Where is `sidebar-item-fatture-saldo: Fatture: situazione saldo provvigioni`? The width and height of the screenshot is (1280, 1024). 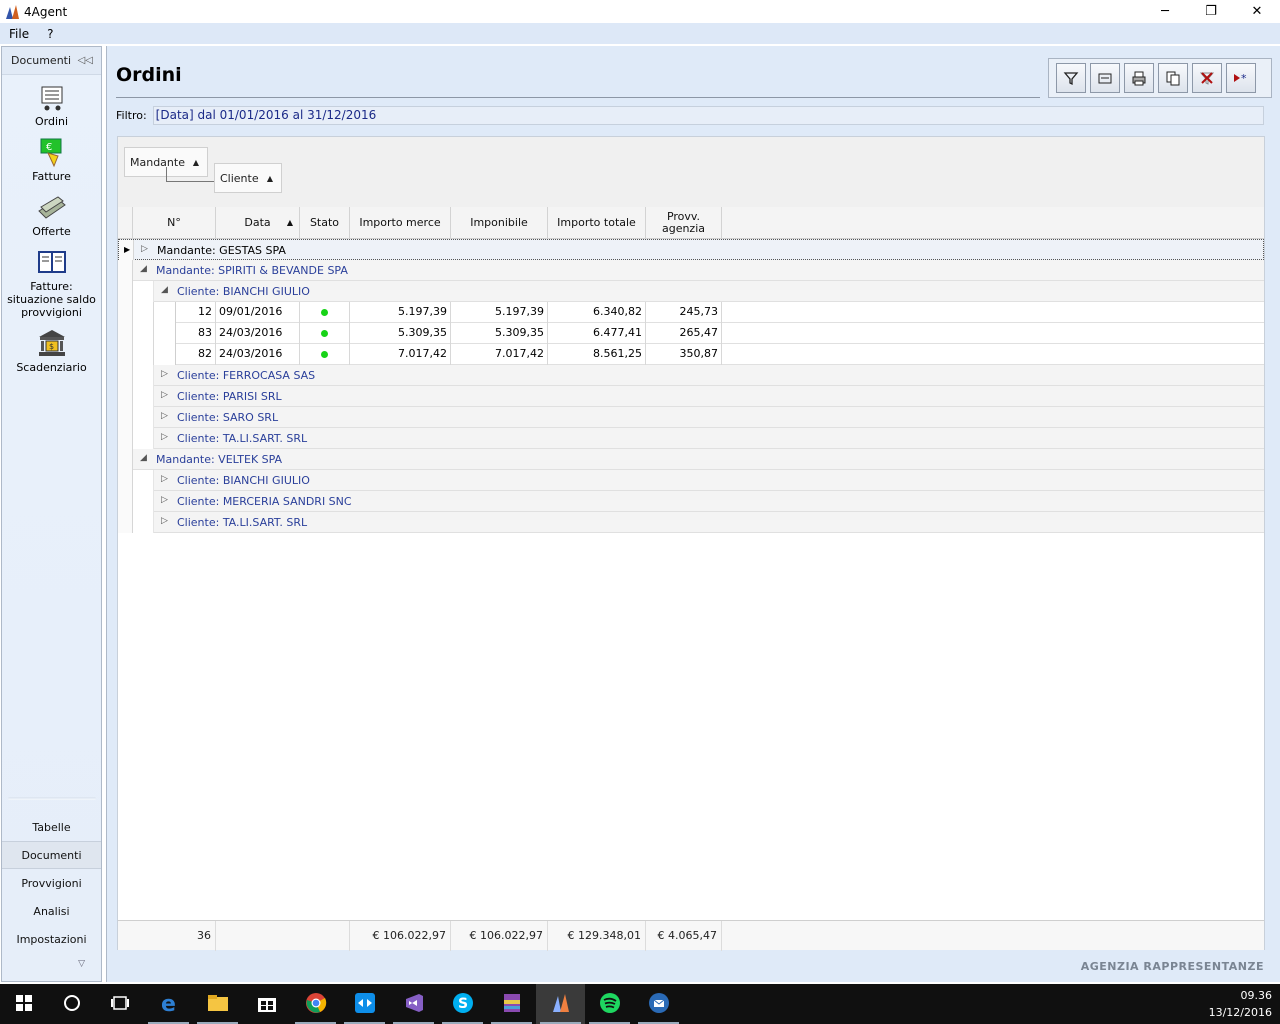 sidebar-item-fatture-saldo: Fatture: situazione saldo provvigioni is located at coordinates (52, 282).